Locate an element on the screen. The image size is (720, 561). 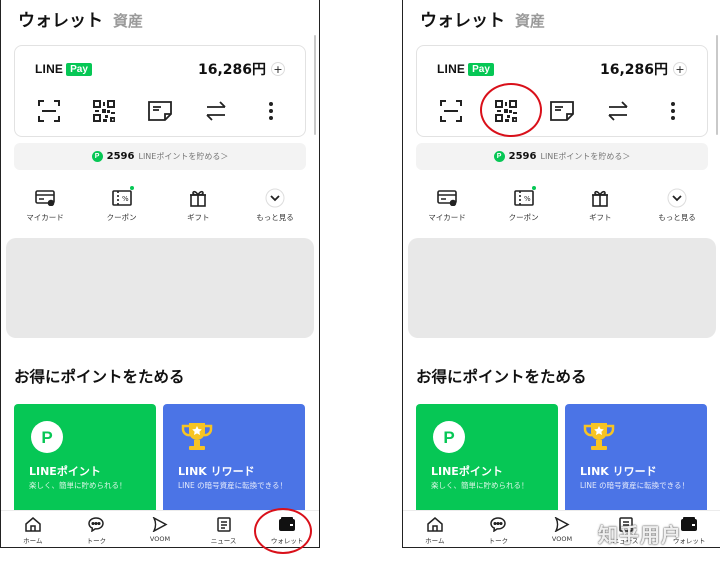
balance-amount: 16,286円 is located at coordinates (231, 70).